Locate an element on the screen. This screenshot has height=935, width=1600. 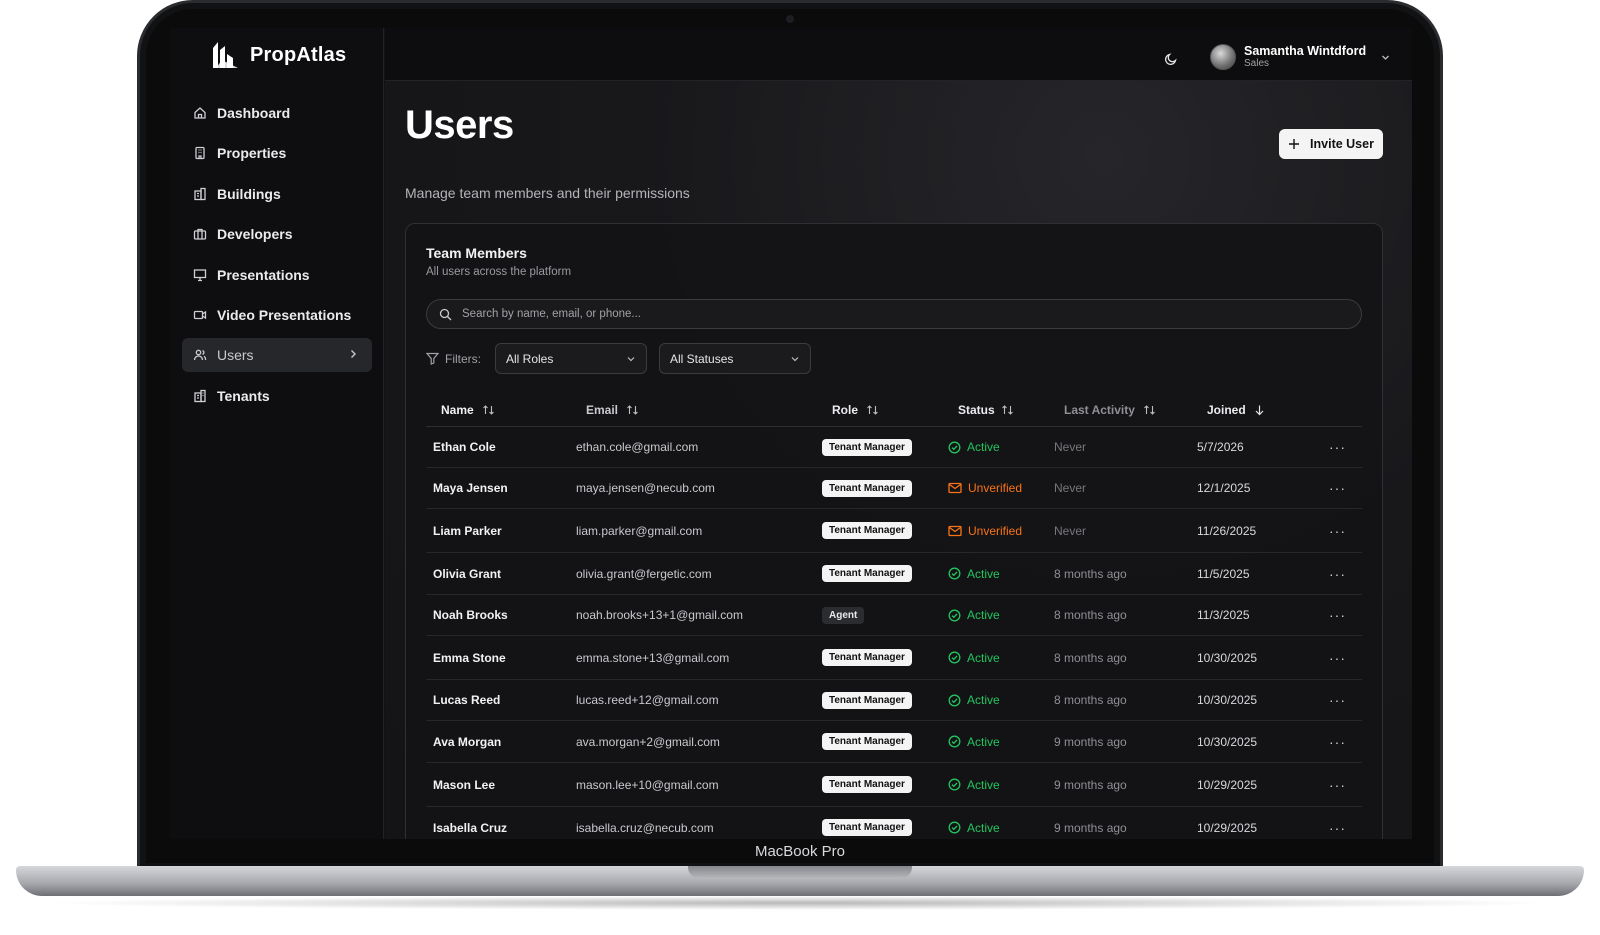
sidebar-item-developers: Developers is located at coordinates (277, 234).